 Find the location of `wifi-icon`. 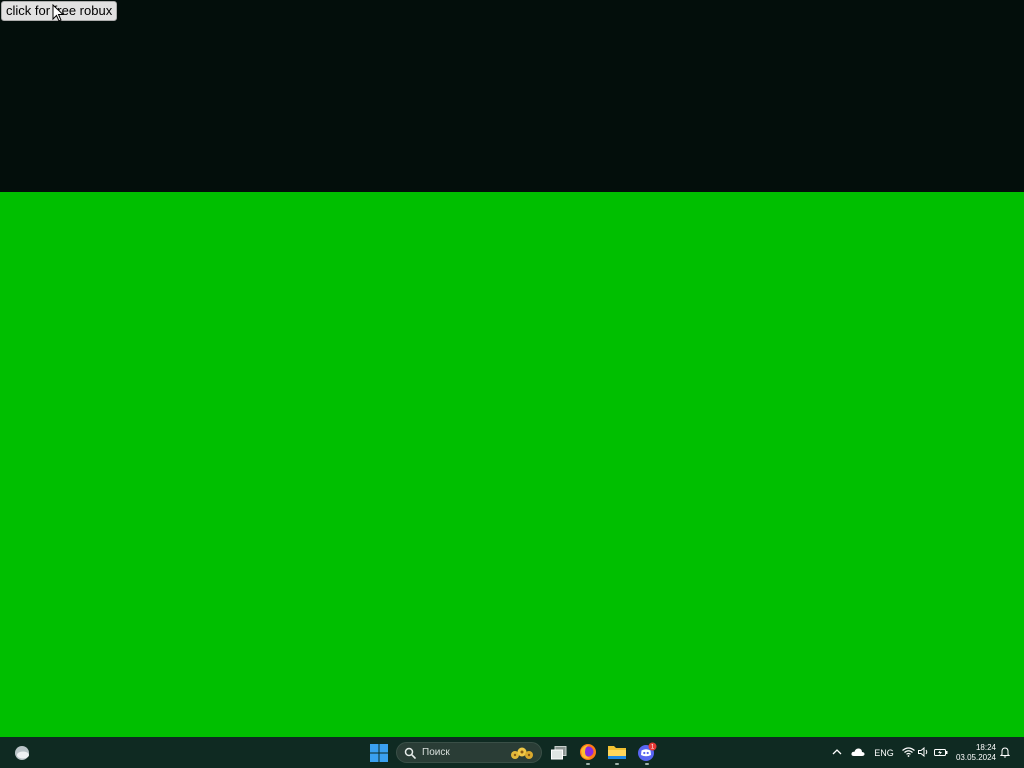

wifi-icon is located at coordinates (908, 752).